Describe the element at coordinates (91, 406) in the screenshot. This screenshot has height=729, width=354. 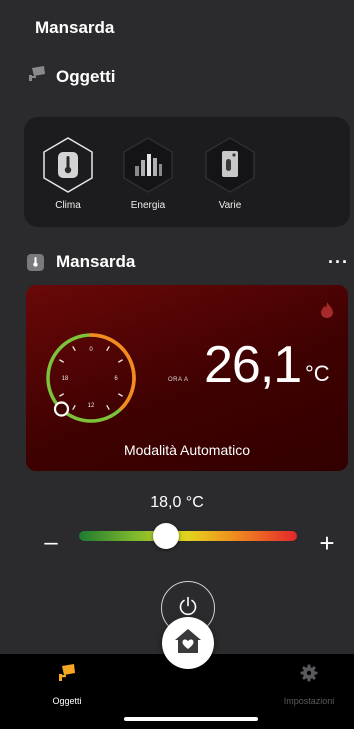
I see `dial-label-12: 12` at that location.